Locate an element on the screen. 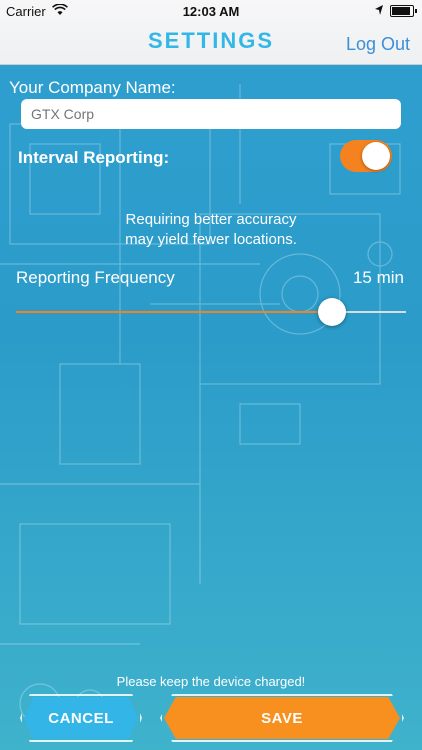  reporting-frequency-slider is located at coordinates (211, 312).